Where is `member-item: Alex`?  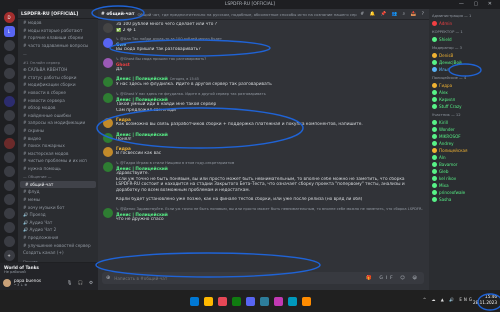
member-item: Alex is located at coordinates (464, 92).